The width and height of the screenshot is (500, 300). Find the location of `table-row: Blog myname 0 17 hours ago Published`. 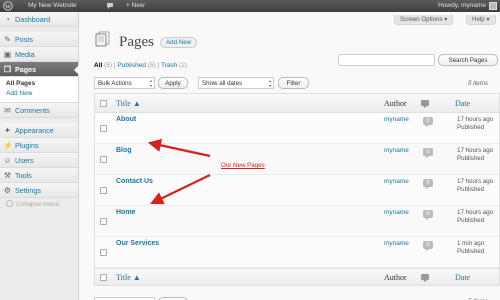

table-row: Blog myname 0 17 hours ago Published is located at coordinates (297, 159).